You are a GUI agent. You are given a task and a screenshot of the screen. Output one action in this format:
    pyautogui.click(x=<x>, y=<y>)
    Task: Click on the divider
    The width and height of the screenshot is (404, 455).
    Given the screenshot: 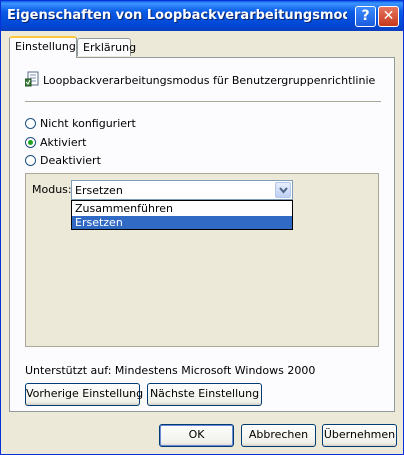 What is the action you would take?
    pyautogui.click(x=203, y=101)
    